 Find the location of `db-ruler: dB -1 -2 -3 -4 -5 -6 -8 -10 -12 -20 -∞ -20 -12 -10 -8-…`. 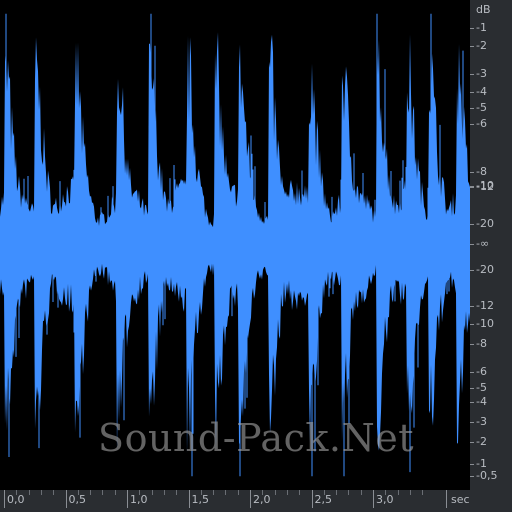

db-ruler: dB -1 -2 -3 -4 -5 -6 -8 -10 -12 -20 -∞ -20 -12 -10 -8-… is located at coordinates (491, 245).